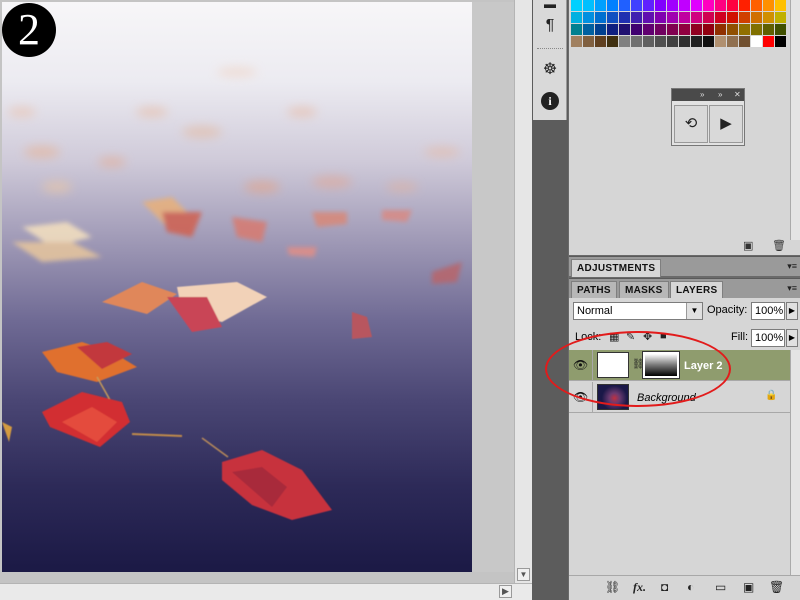 The image size is (800, 600). I want to click on tab-layers: LAYERS, so click(697, 290).